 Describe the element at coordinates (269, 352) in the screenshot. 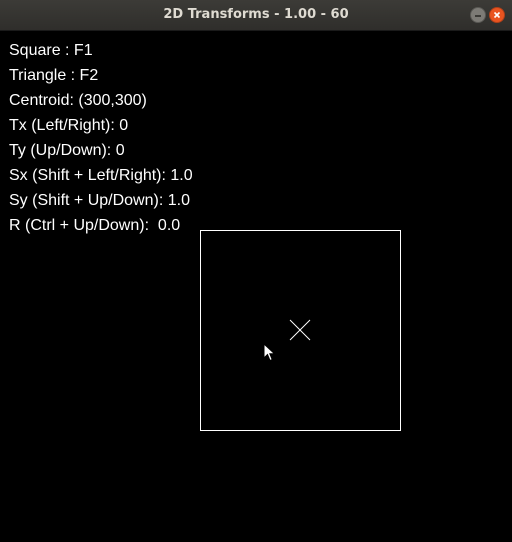

I see `mouse-cursor-icon` at that location.